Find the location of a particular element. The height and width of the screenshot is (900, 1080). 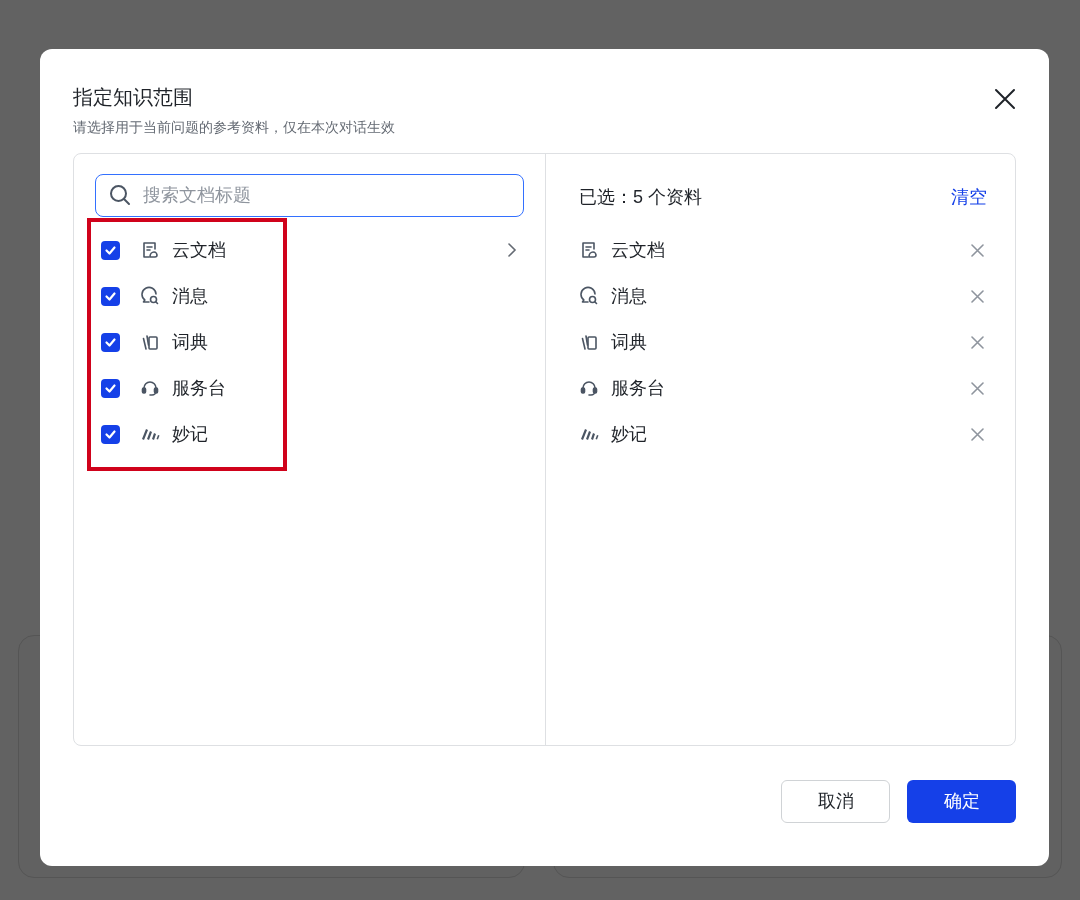

source-item: 词典 is located at coordinates (309, 342).